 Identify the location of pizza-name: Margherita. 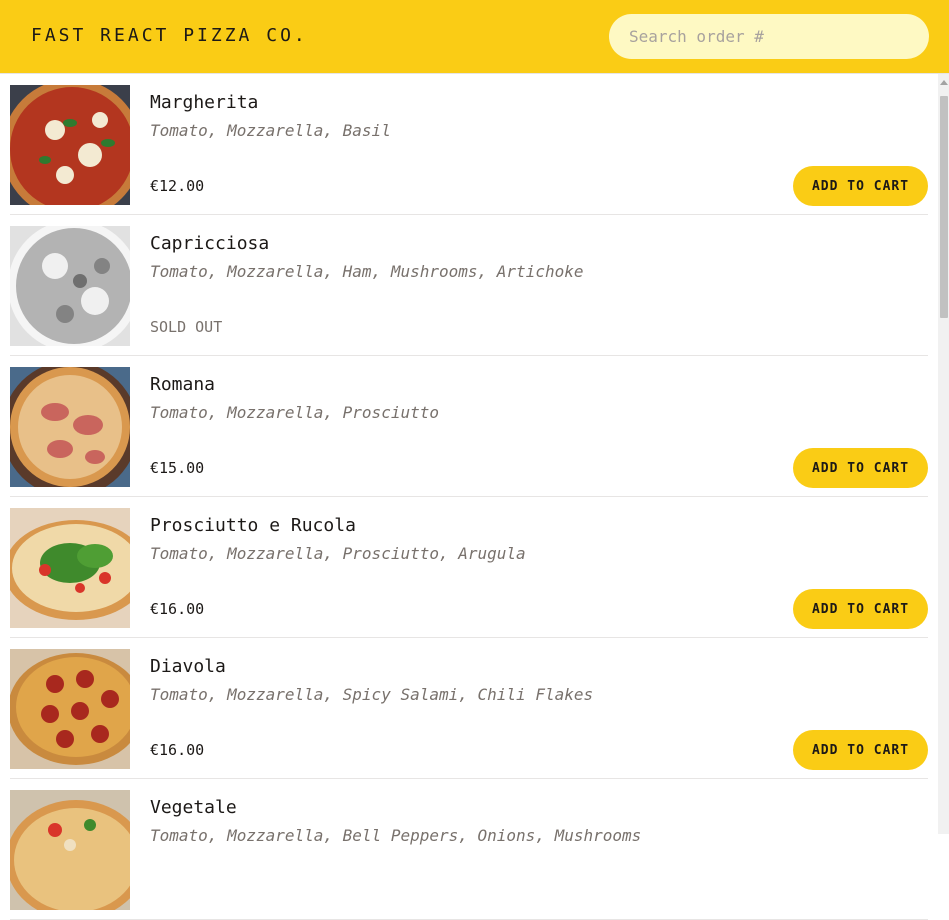
(204, 102).